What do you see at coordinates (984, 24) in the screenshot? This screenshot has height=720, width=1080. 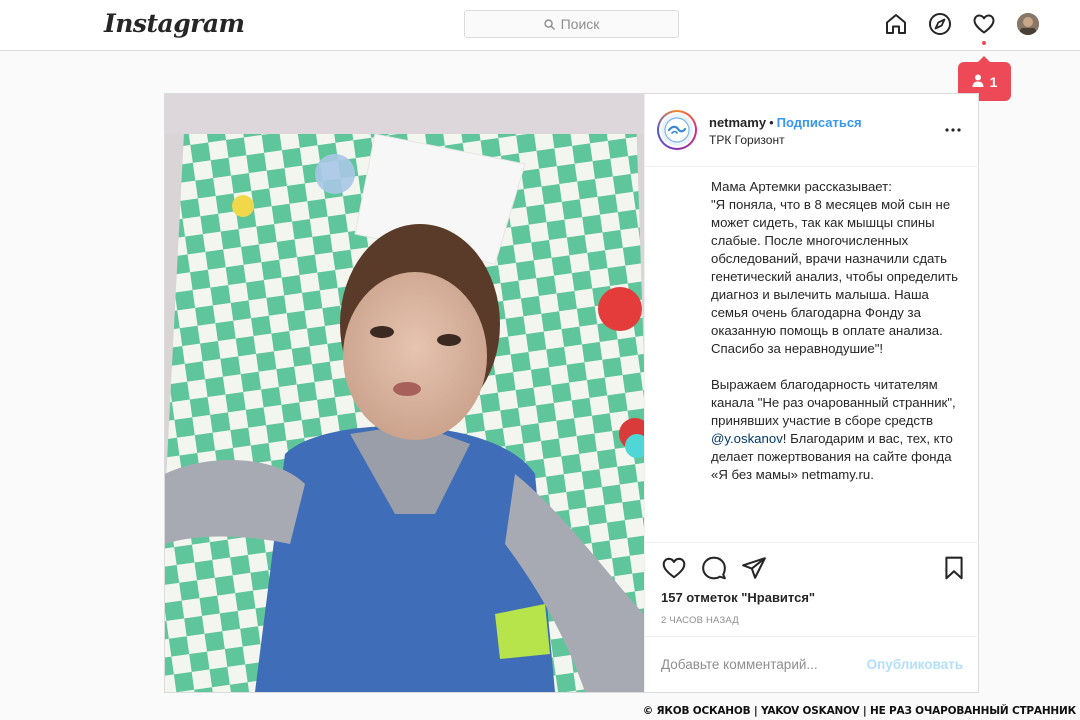 I see `activity-heart-icon` at bounding box center [984, 24].